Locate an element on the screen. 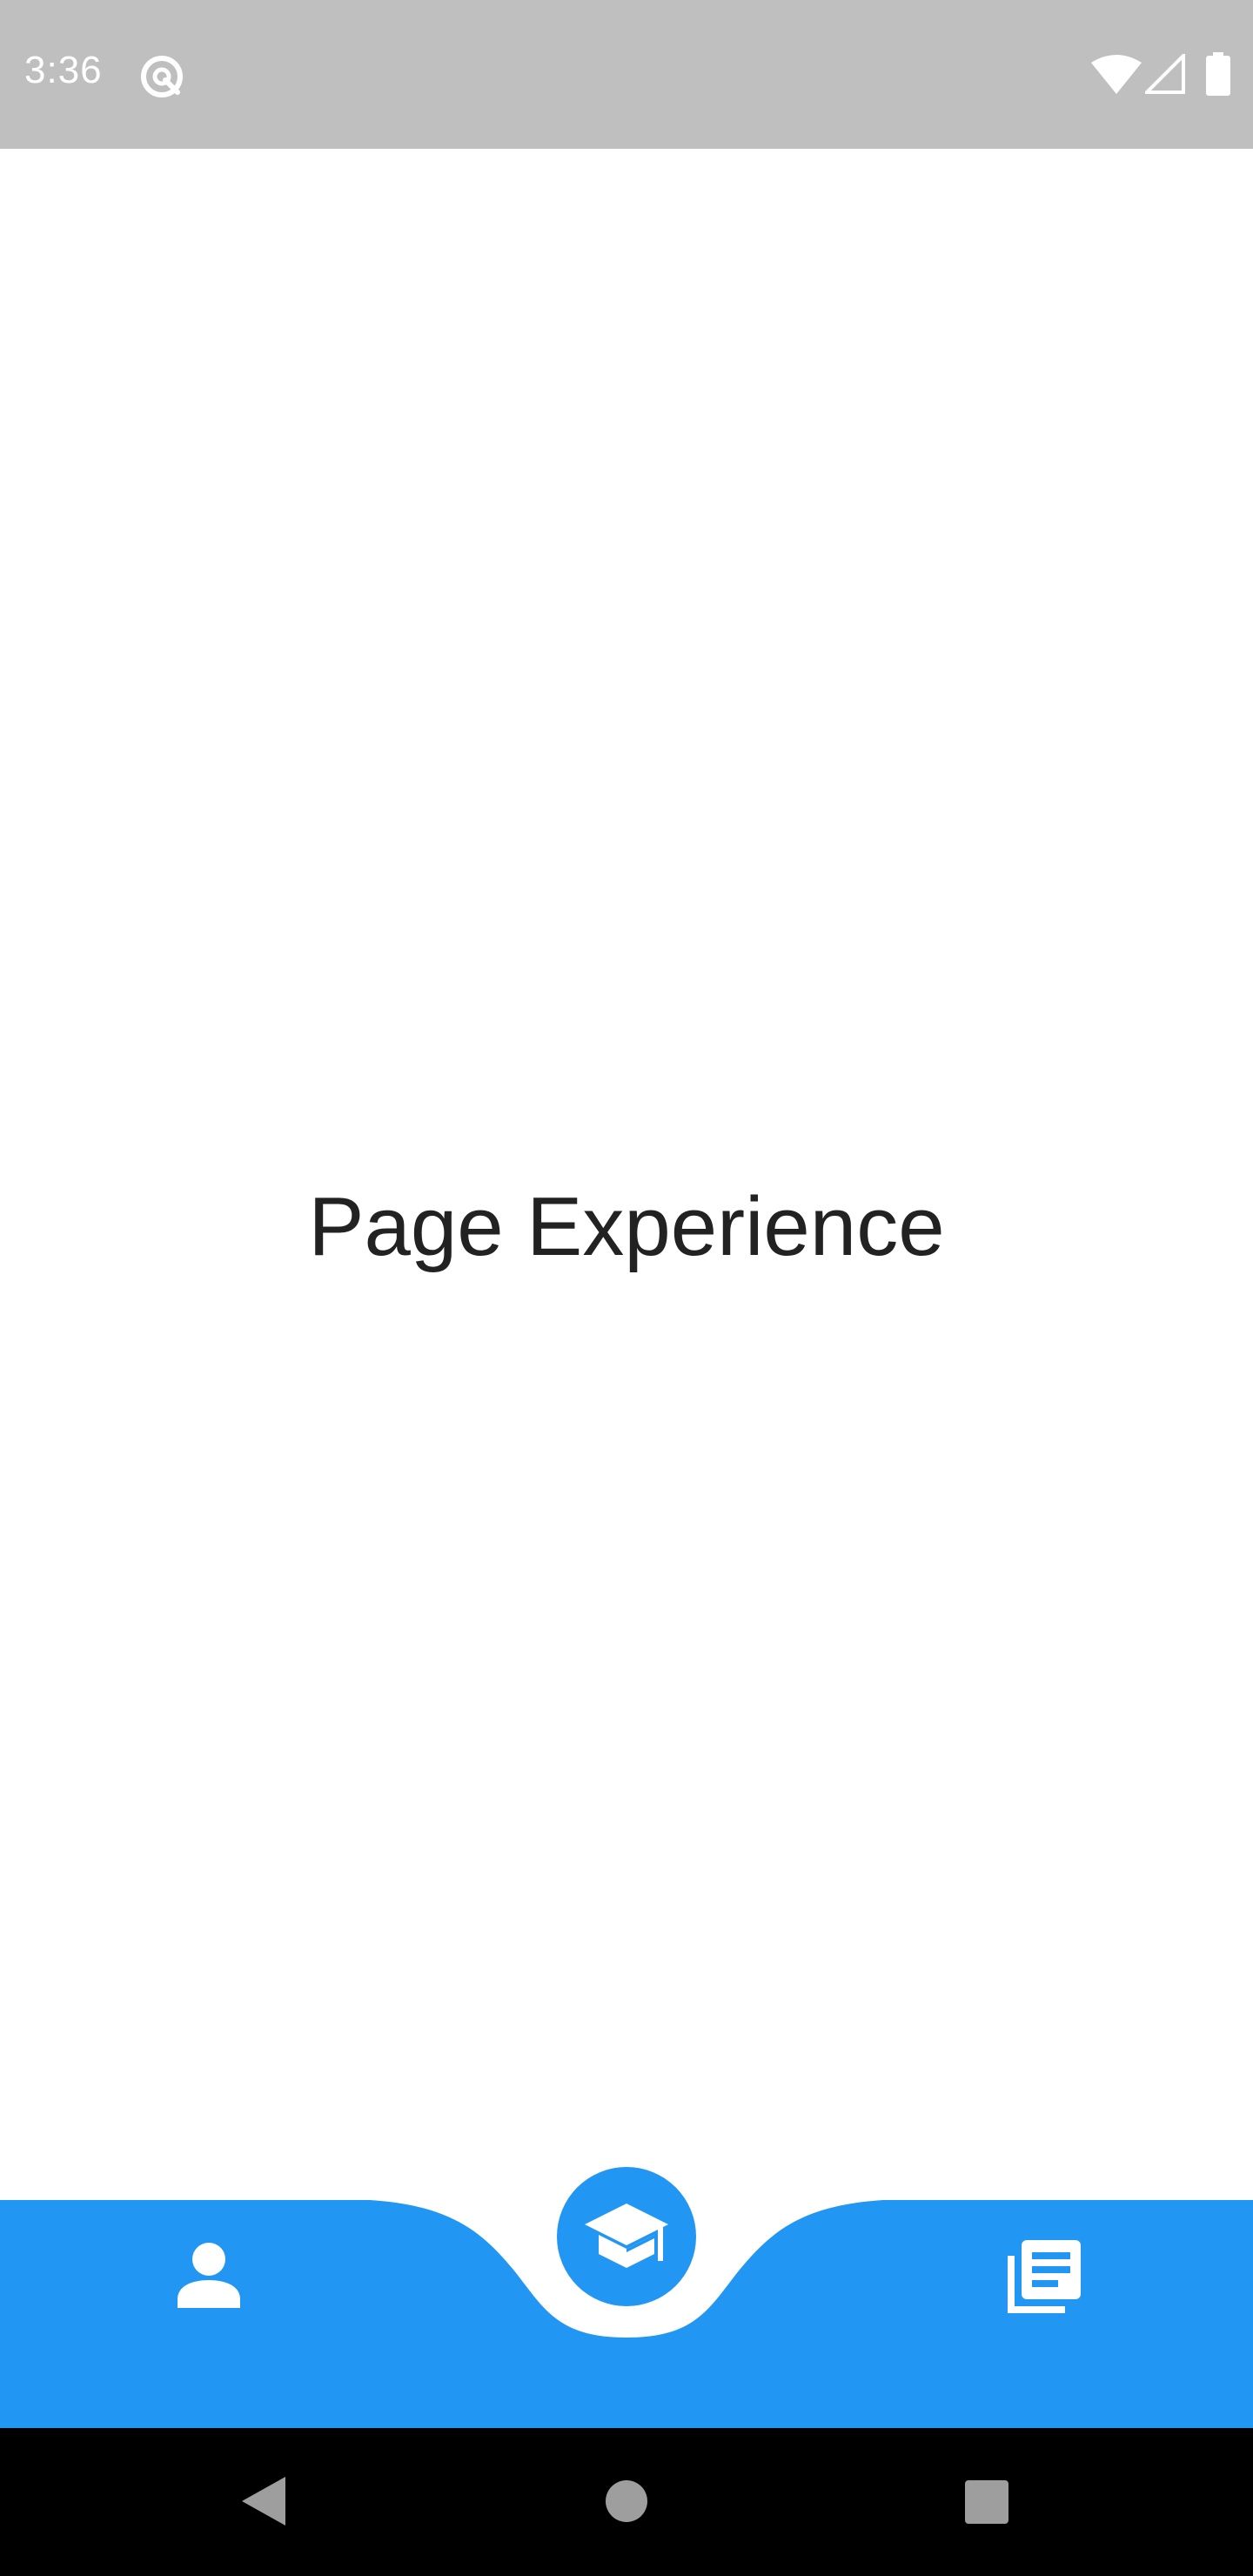 Image resolution: width=1253 pixels, height=2576 pixels. recents-icon is located at coordinates (986, 2502).